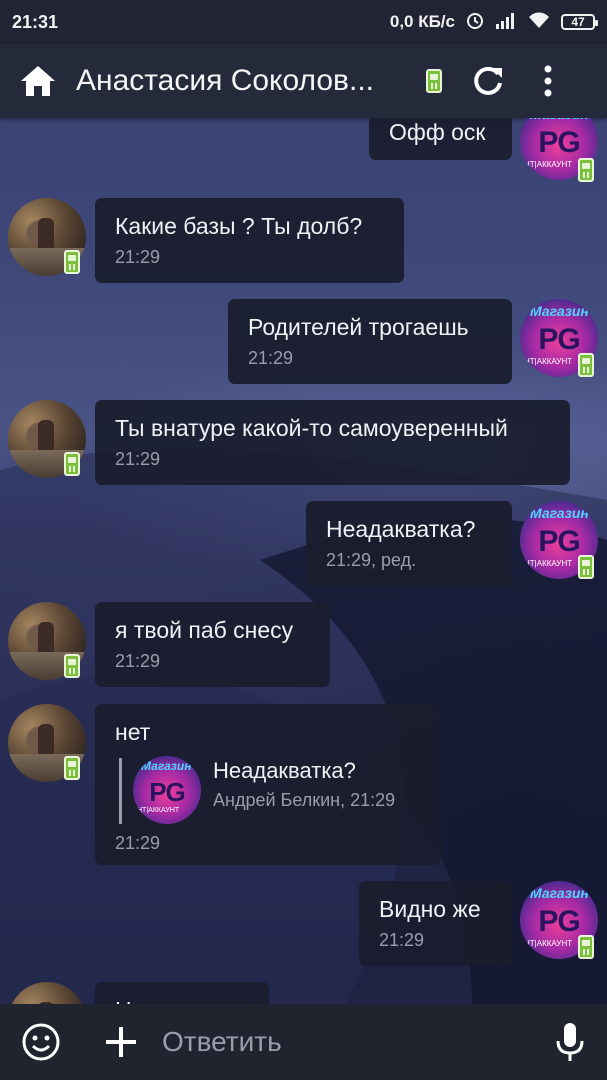  Describe the element at coordinates (401, 529) in the screenshot. I see `message-text: Неадакватка?` at that location.